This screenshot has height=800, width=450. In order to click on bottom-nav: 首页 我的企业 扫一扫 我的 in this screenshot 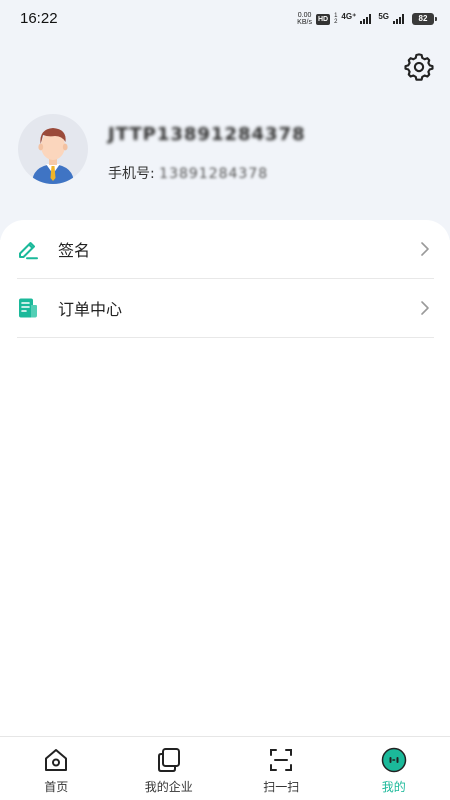, I will do `click(225, 768)`.